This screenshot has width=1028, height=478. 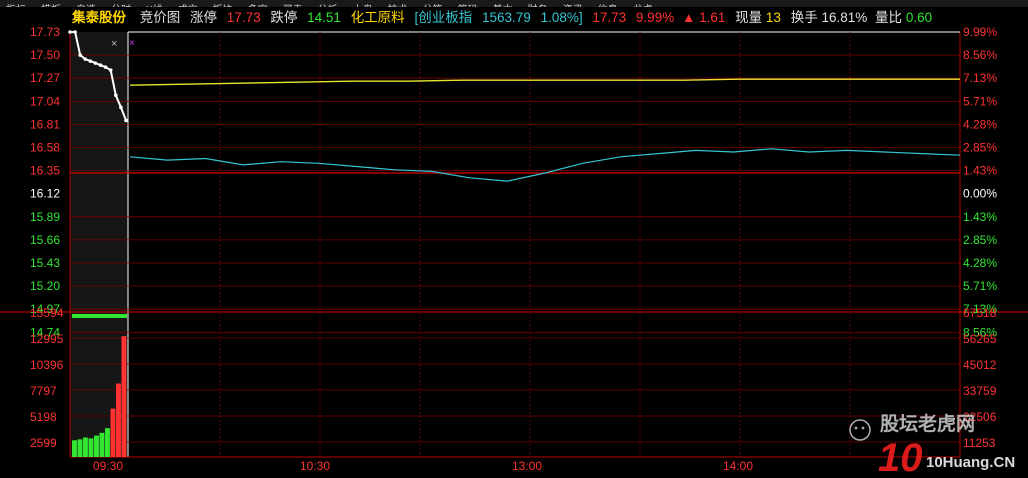 What do you see at coordinates (45, 101) in the screenshot?
I see `price-axis-label: 17.04` at bounding box center [45, 101].